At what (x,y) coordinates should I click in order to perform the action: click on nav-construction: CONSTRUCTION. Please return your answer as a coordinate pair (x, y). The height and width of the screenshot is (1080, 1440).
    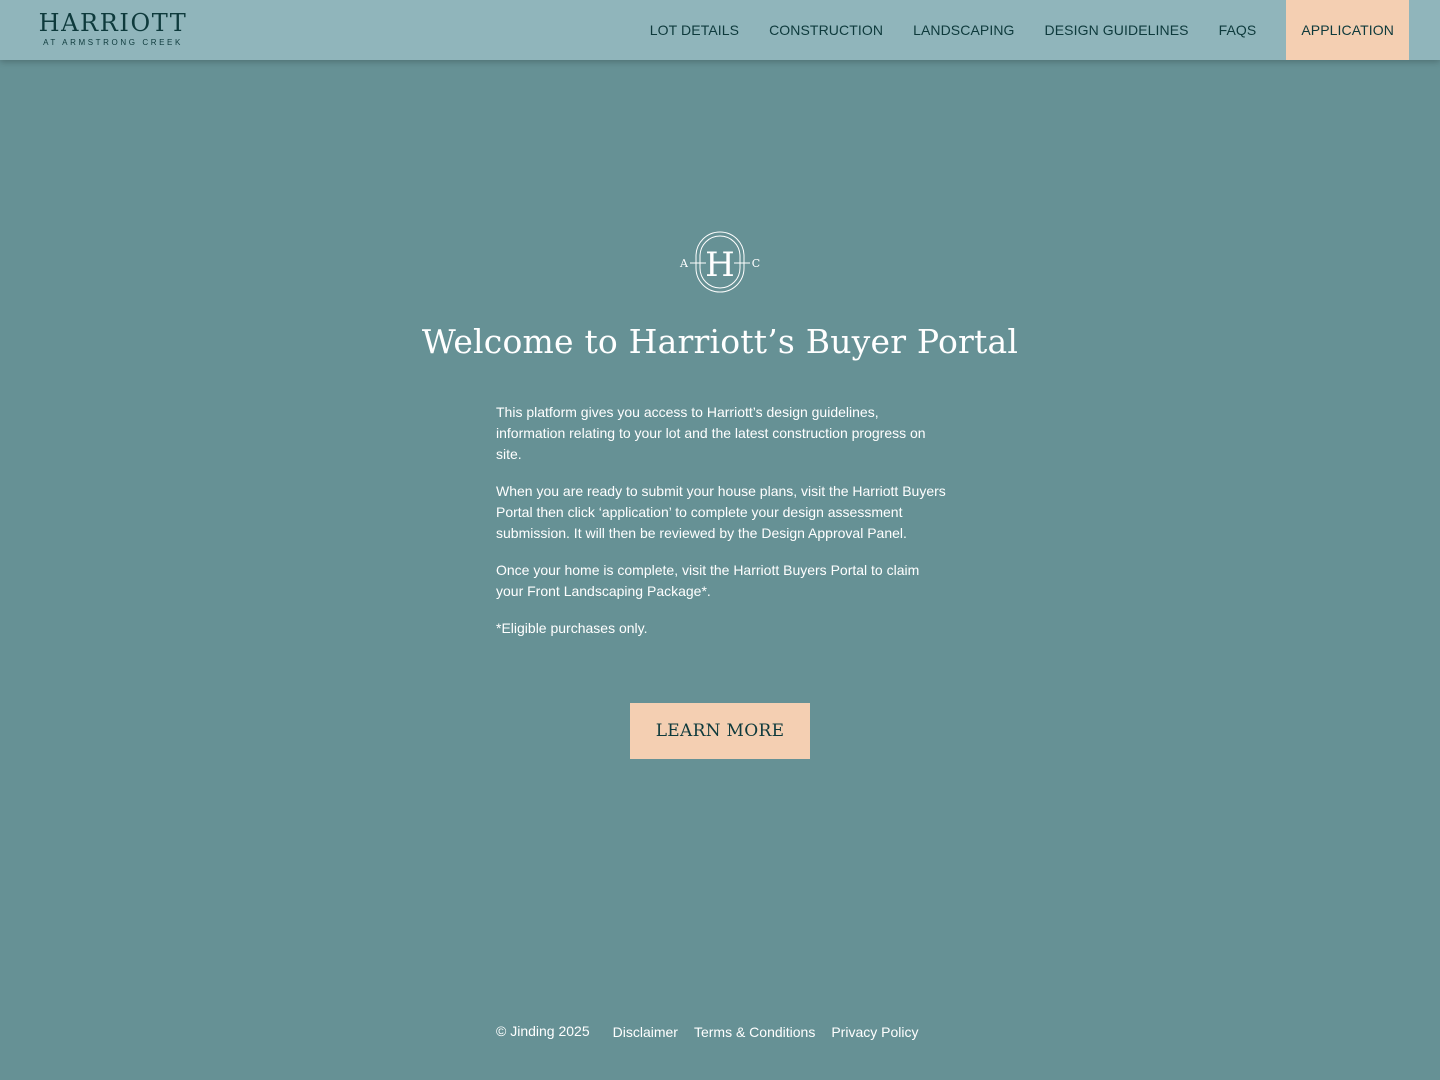
    Looking at the image, I should click on (826, 30).